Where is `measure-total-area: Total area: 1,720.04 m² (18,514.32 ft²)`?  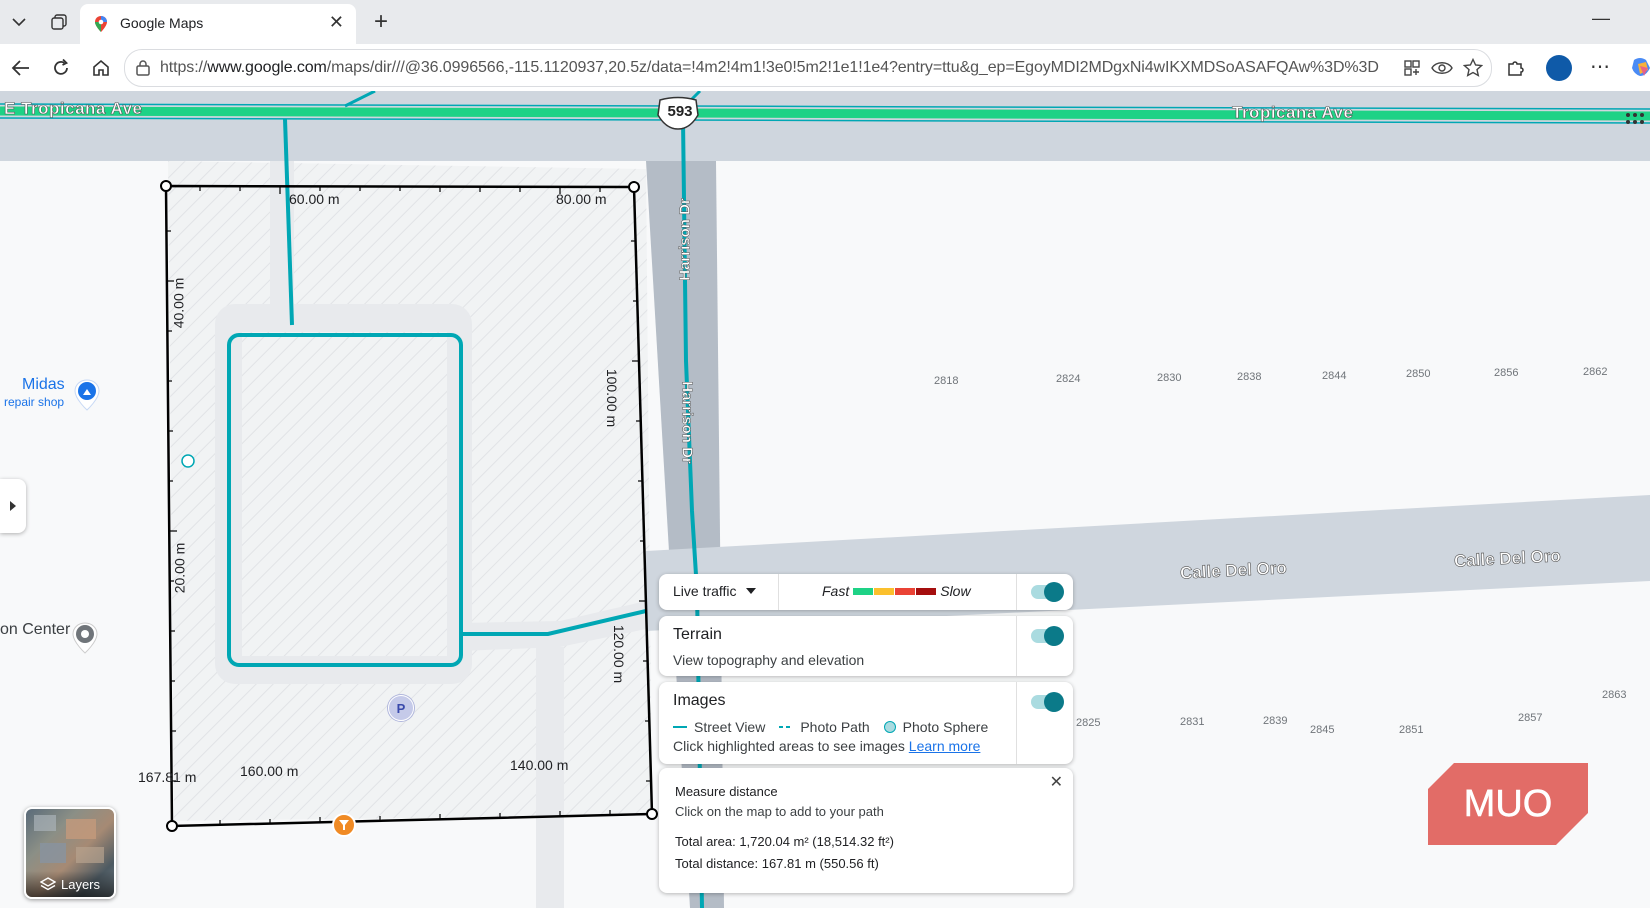 measure-total-area: Total area: 1,720.04 m² (18,514.32 ft²) is located at coordinates (784, 841).